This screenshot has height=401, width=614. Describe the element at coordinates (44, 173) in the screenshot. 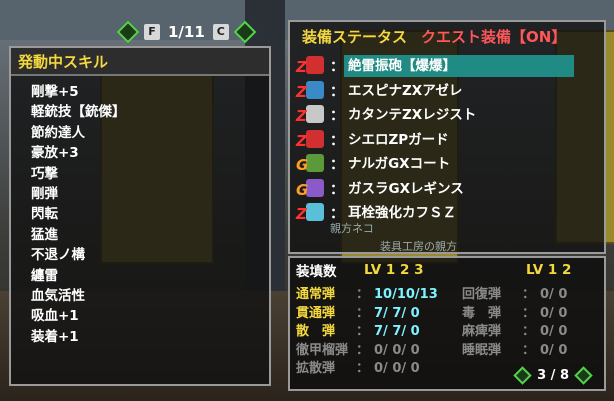

I see `skill-item: 巧撃` at that location.